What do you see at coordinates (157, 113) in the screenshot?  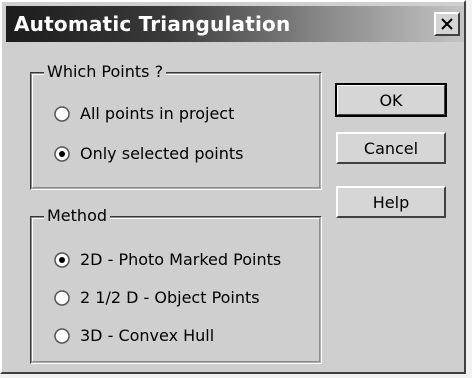 I see `radio-all-points-label: All points in project` at bounding box center [157, 113].